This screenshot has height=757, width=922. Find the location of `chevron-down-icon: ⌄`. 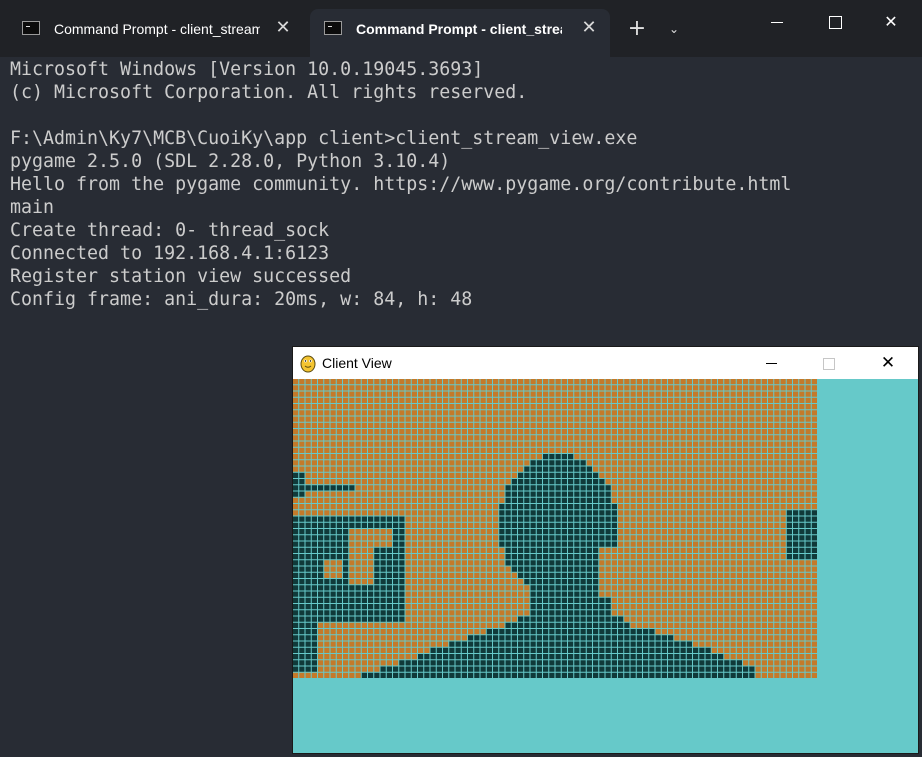

chevron-down-icon: ⌄ is located at coordinates (674, 29).